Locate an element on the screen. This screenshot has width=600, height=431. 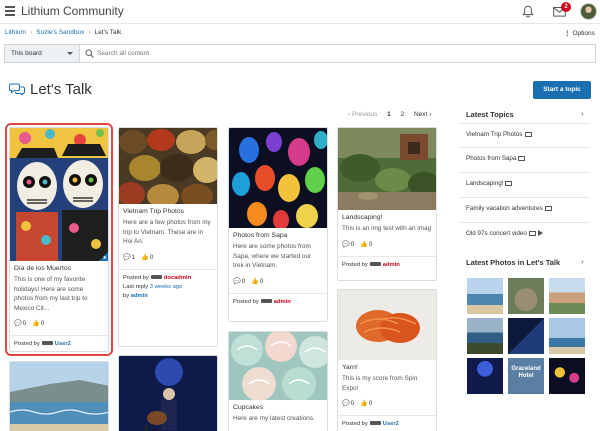
card-description: This is my score from Spin Expo! is located at coordinates (380, 383).